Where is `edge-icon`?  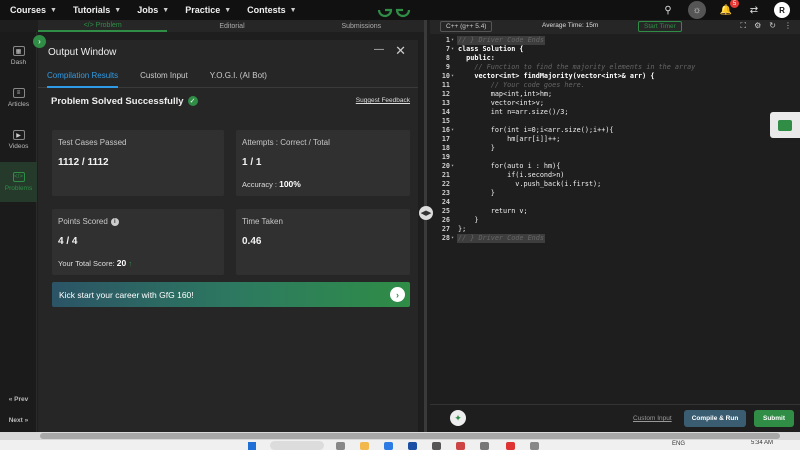 edge-icon is located at coordinates (388, 446).